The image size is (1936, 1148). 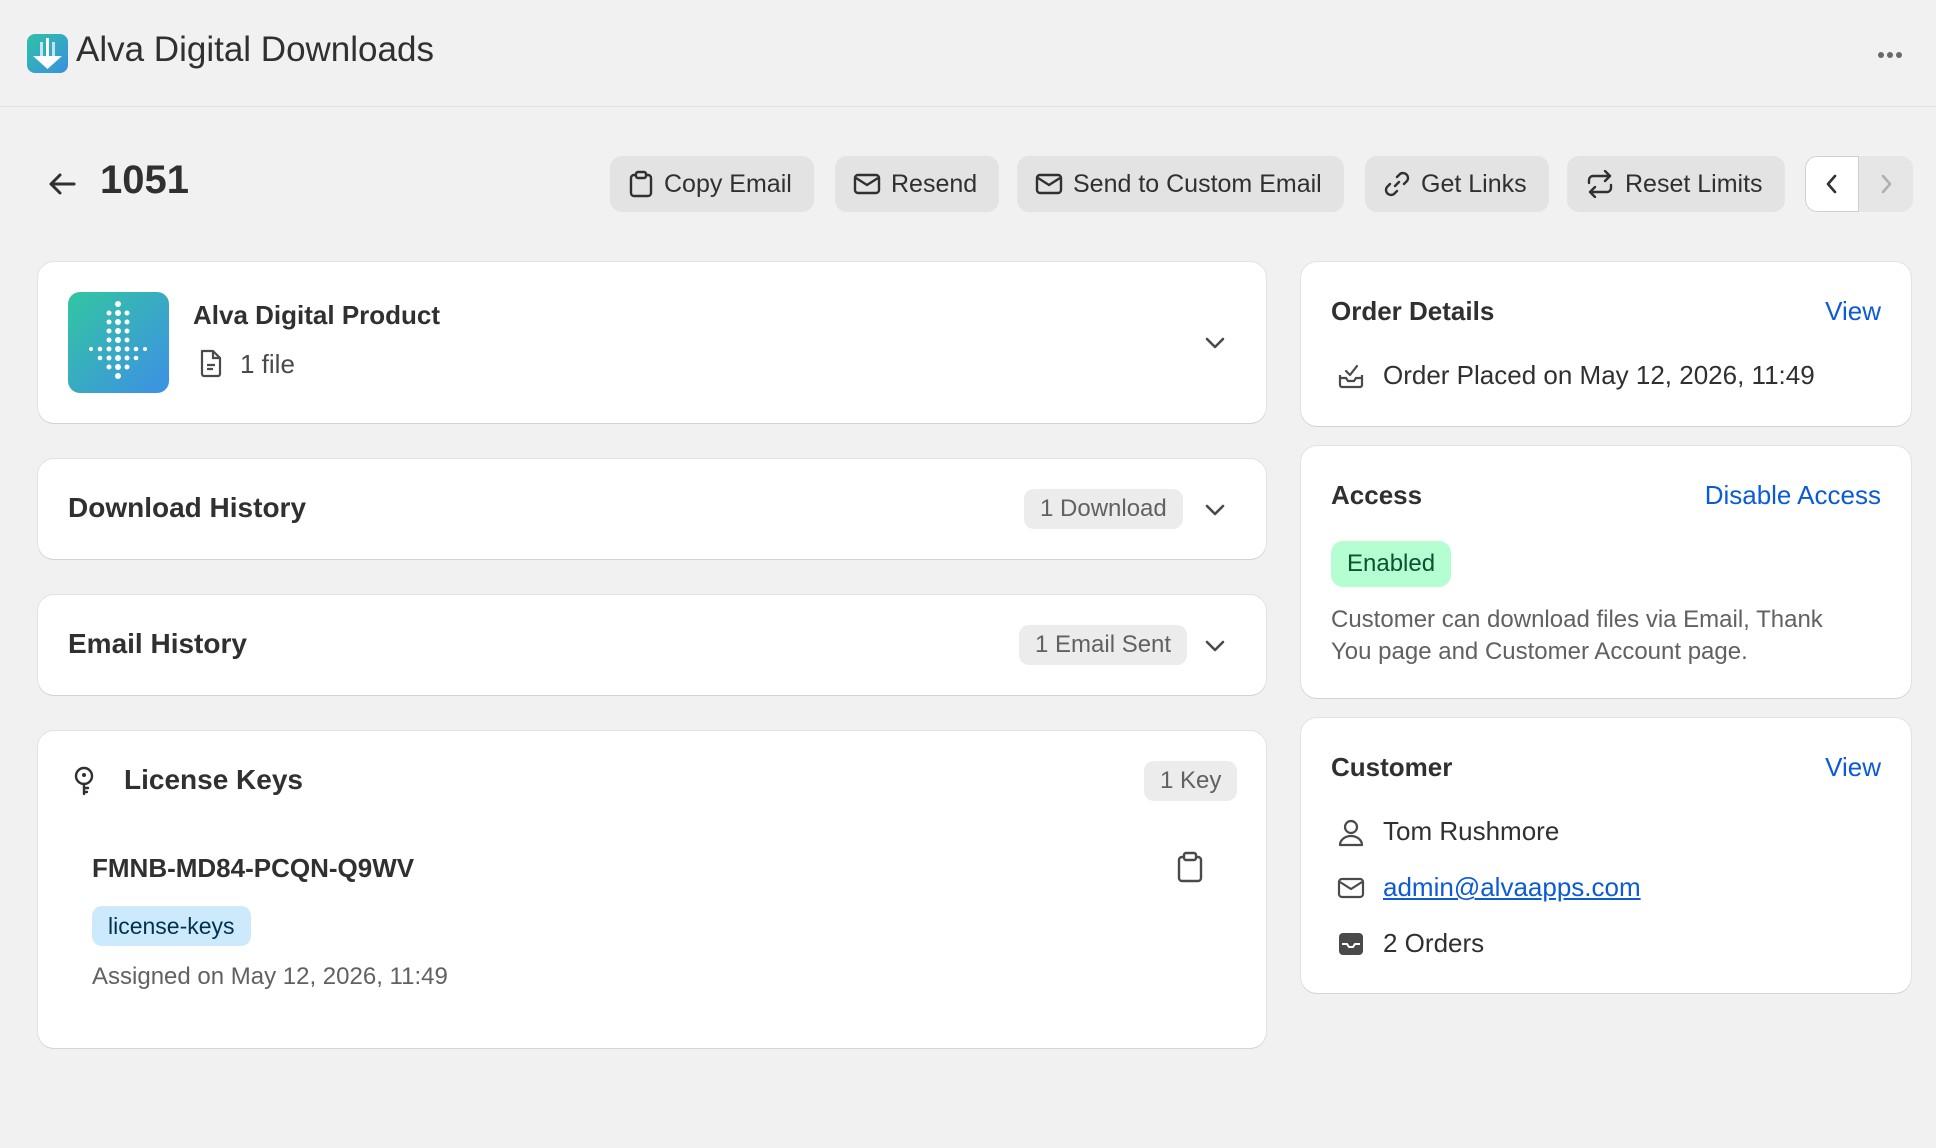 I want to click on reset-limits-button: Reset Limits, so click(x=1676, y=184).